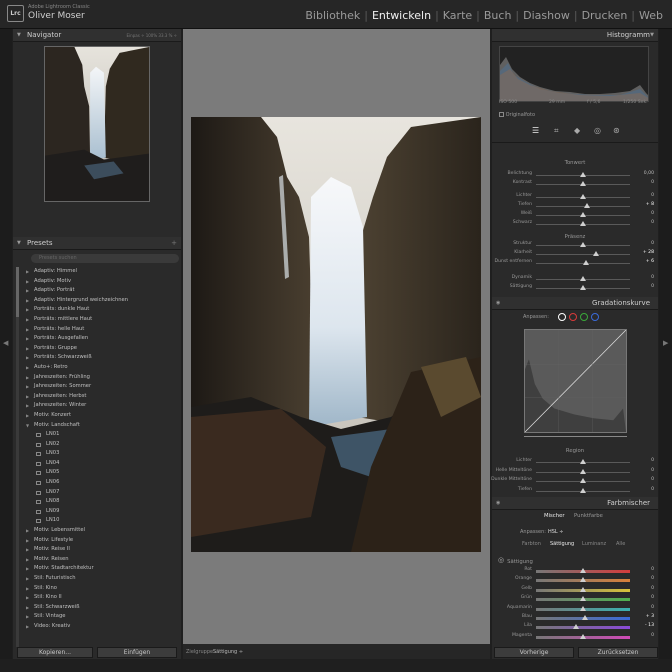 The height and width of the screenshot is (672, 672). Describe the element at coordinates (457, 15) in the screenshot. I see `module-karte: Karte` at that location.